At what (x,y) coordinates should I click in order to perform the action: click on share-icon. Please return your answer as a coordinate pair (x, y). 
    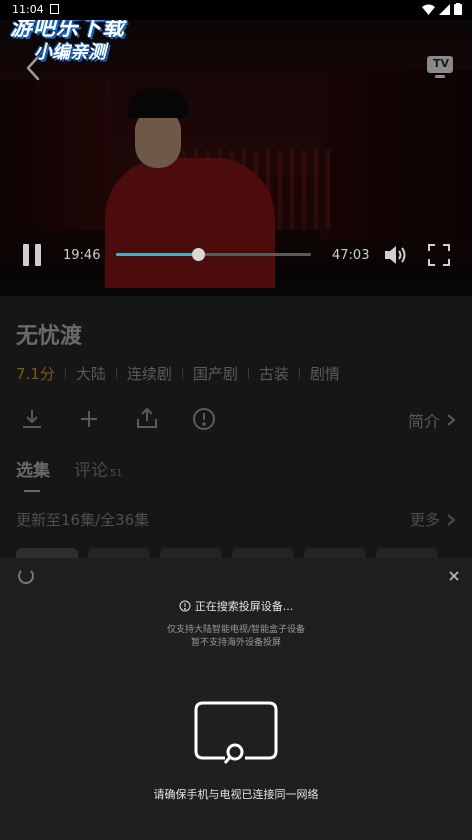
    Looking at the image, I should click on (147, 417).